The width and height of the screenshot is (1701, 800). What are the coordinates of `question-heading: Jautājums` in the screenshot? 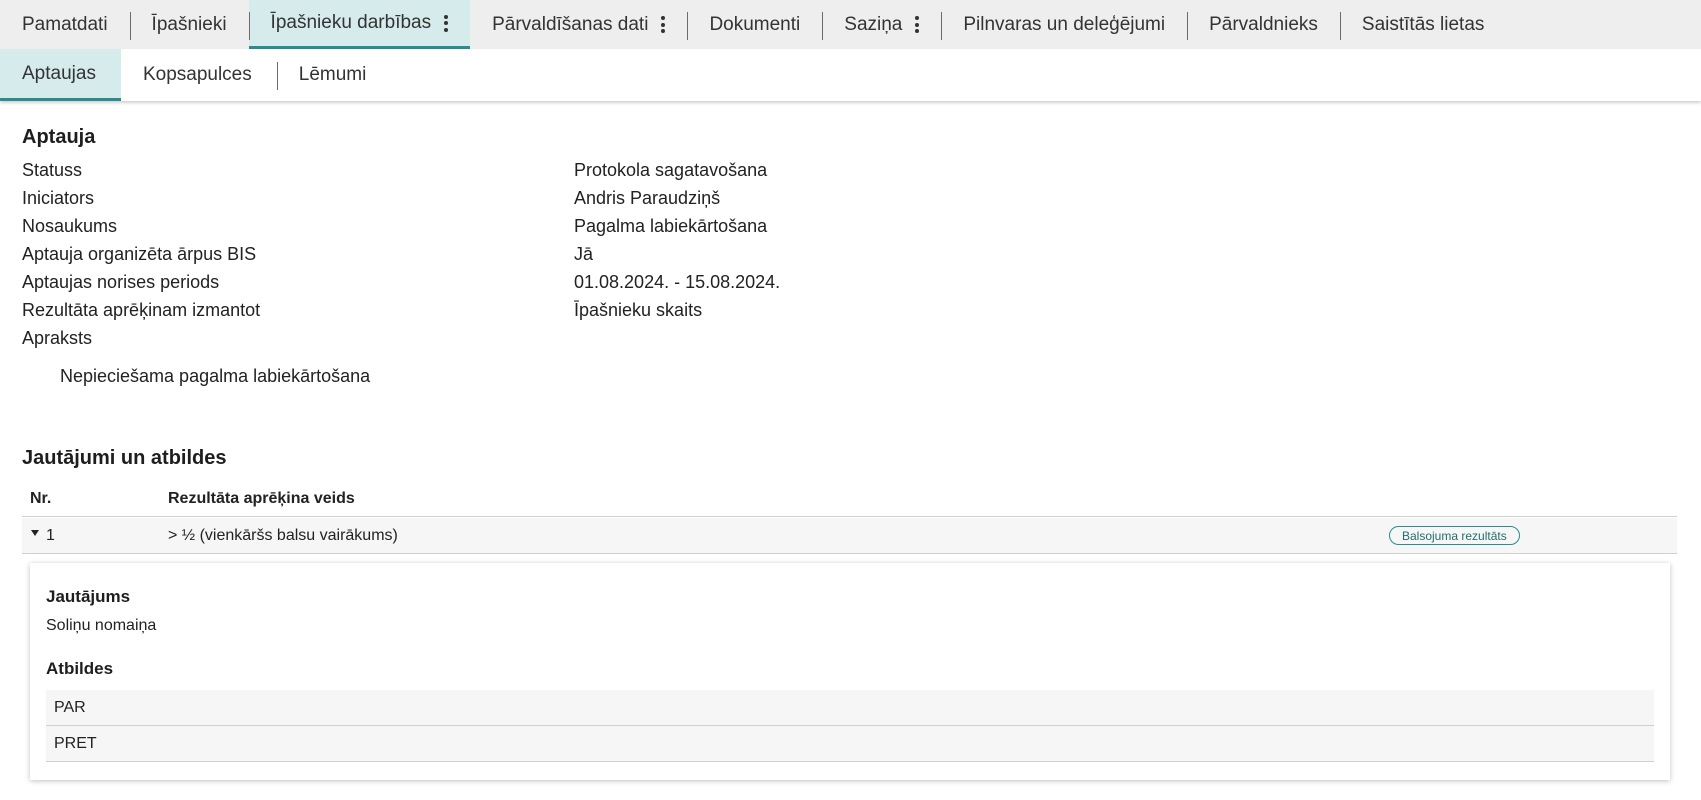 It's located at (88, 596).